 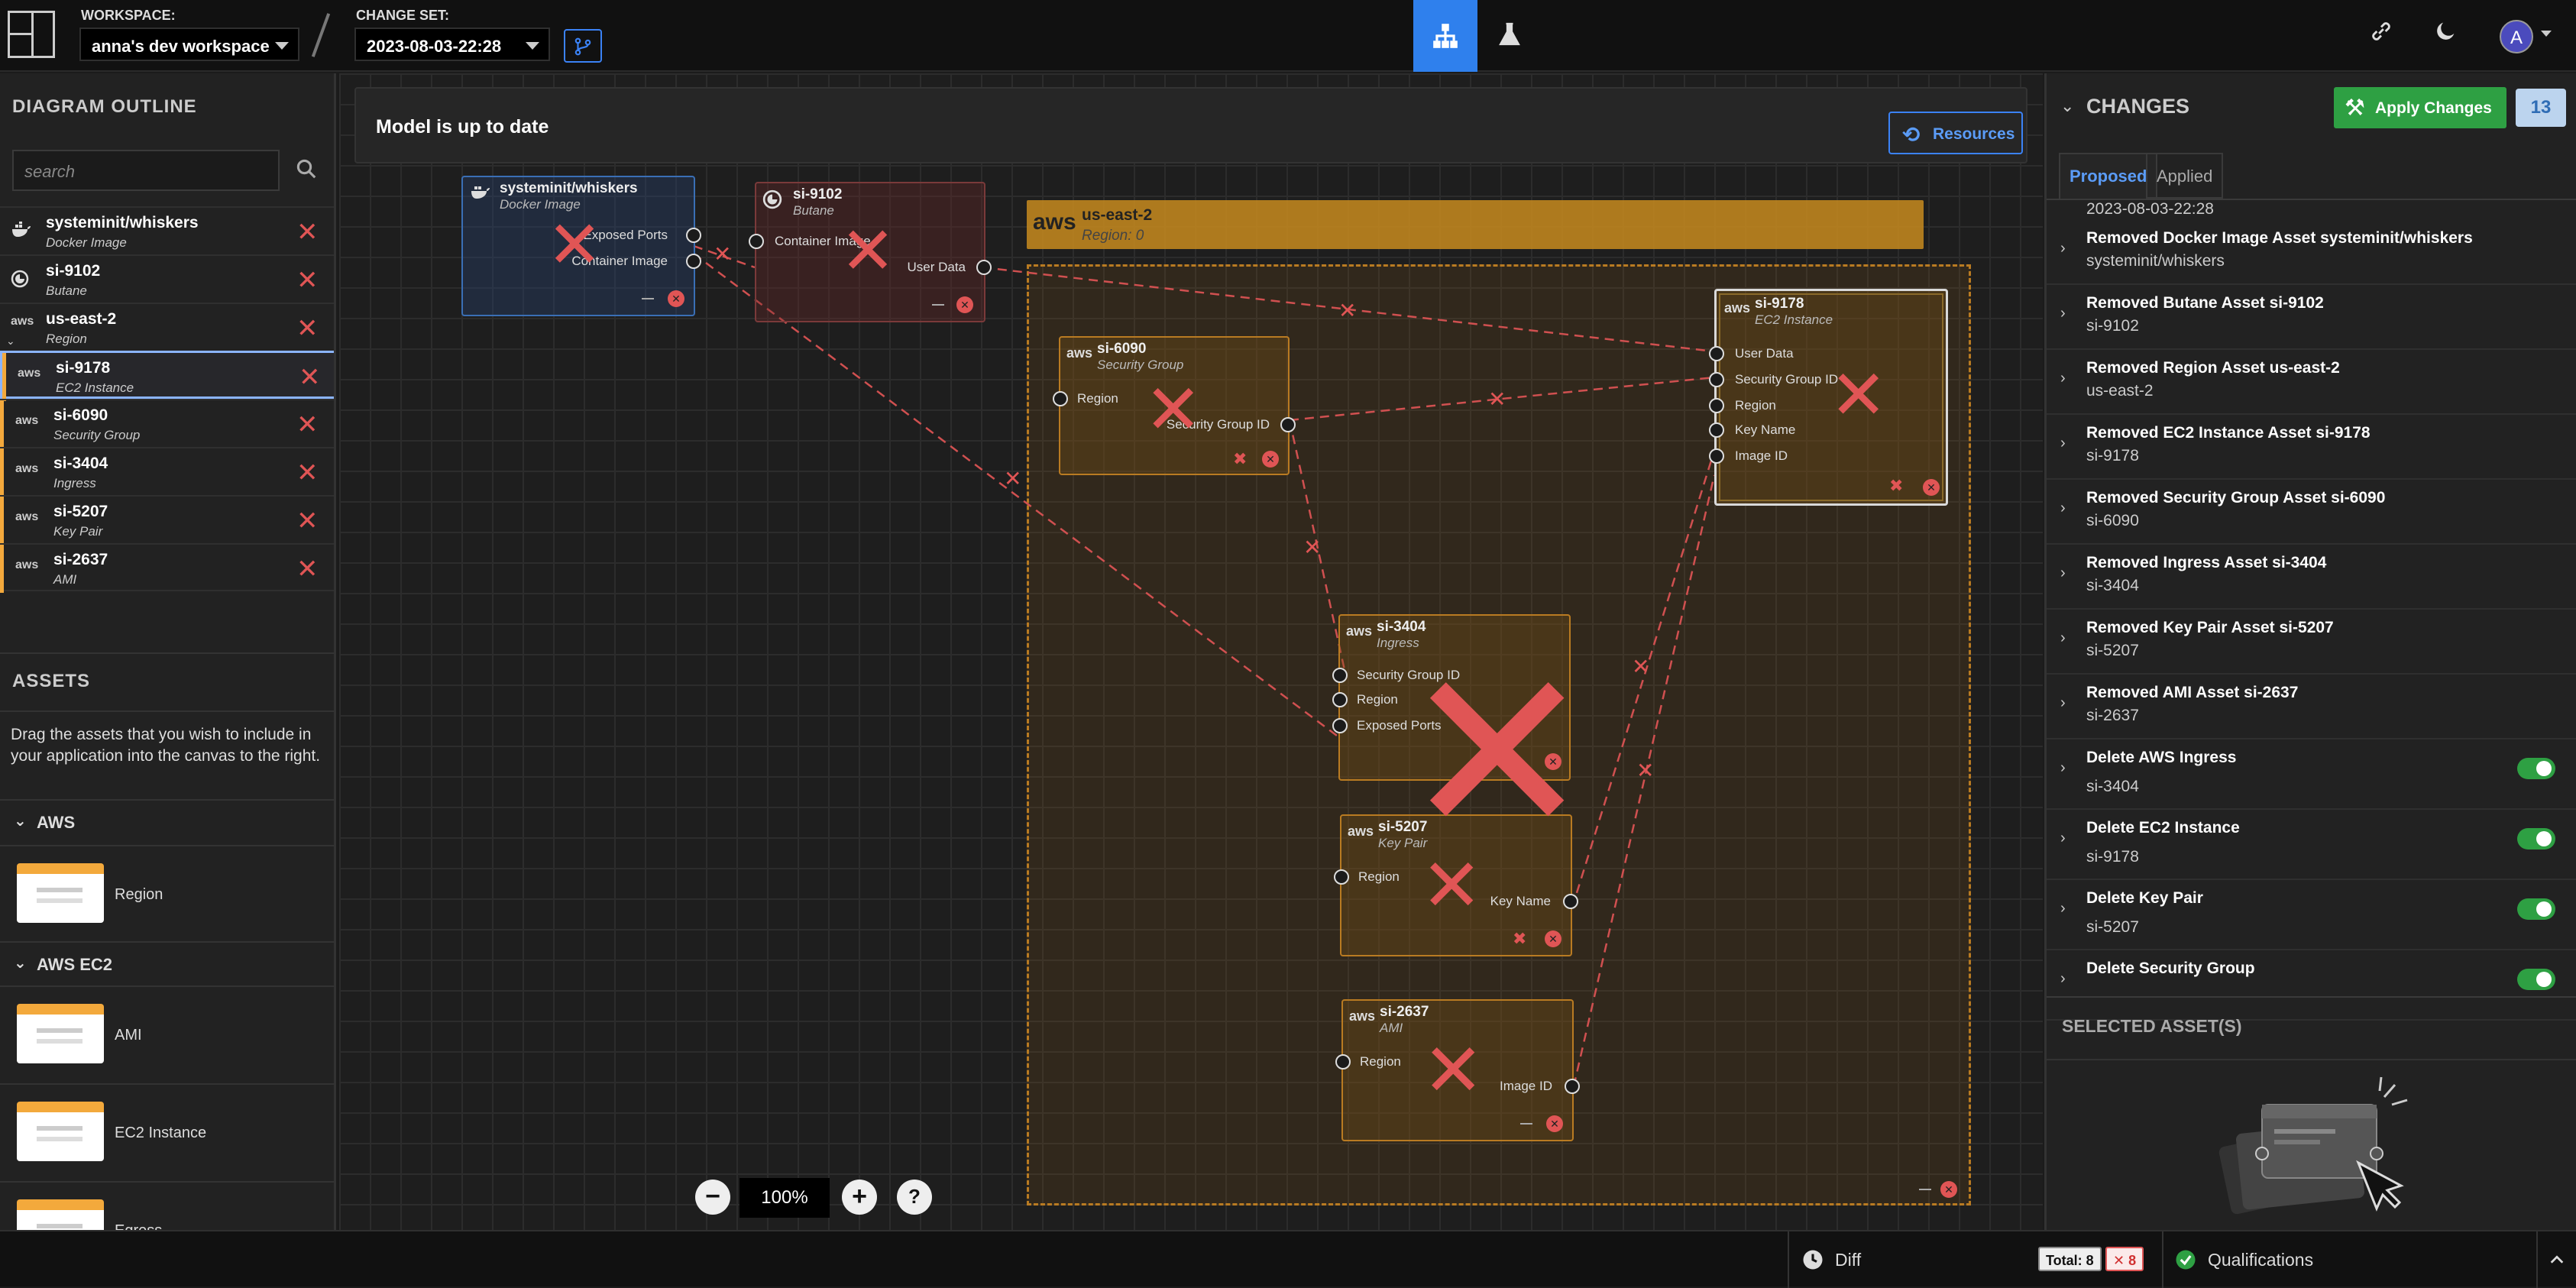 What do you see at coordinates (2349, 1259) in the screenshot?
I see `qualifications-status: Qualifications` at bounding box center [2349, 1259].